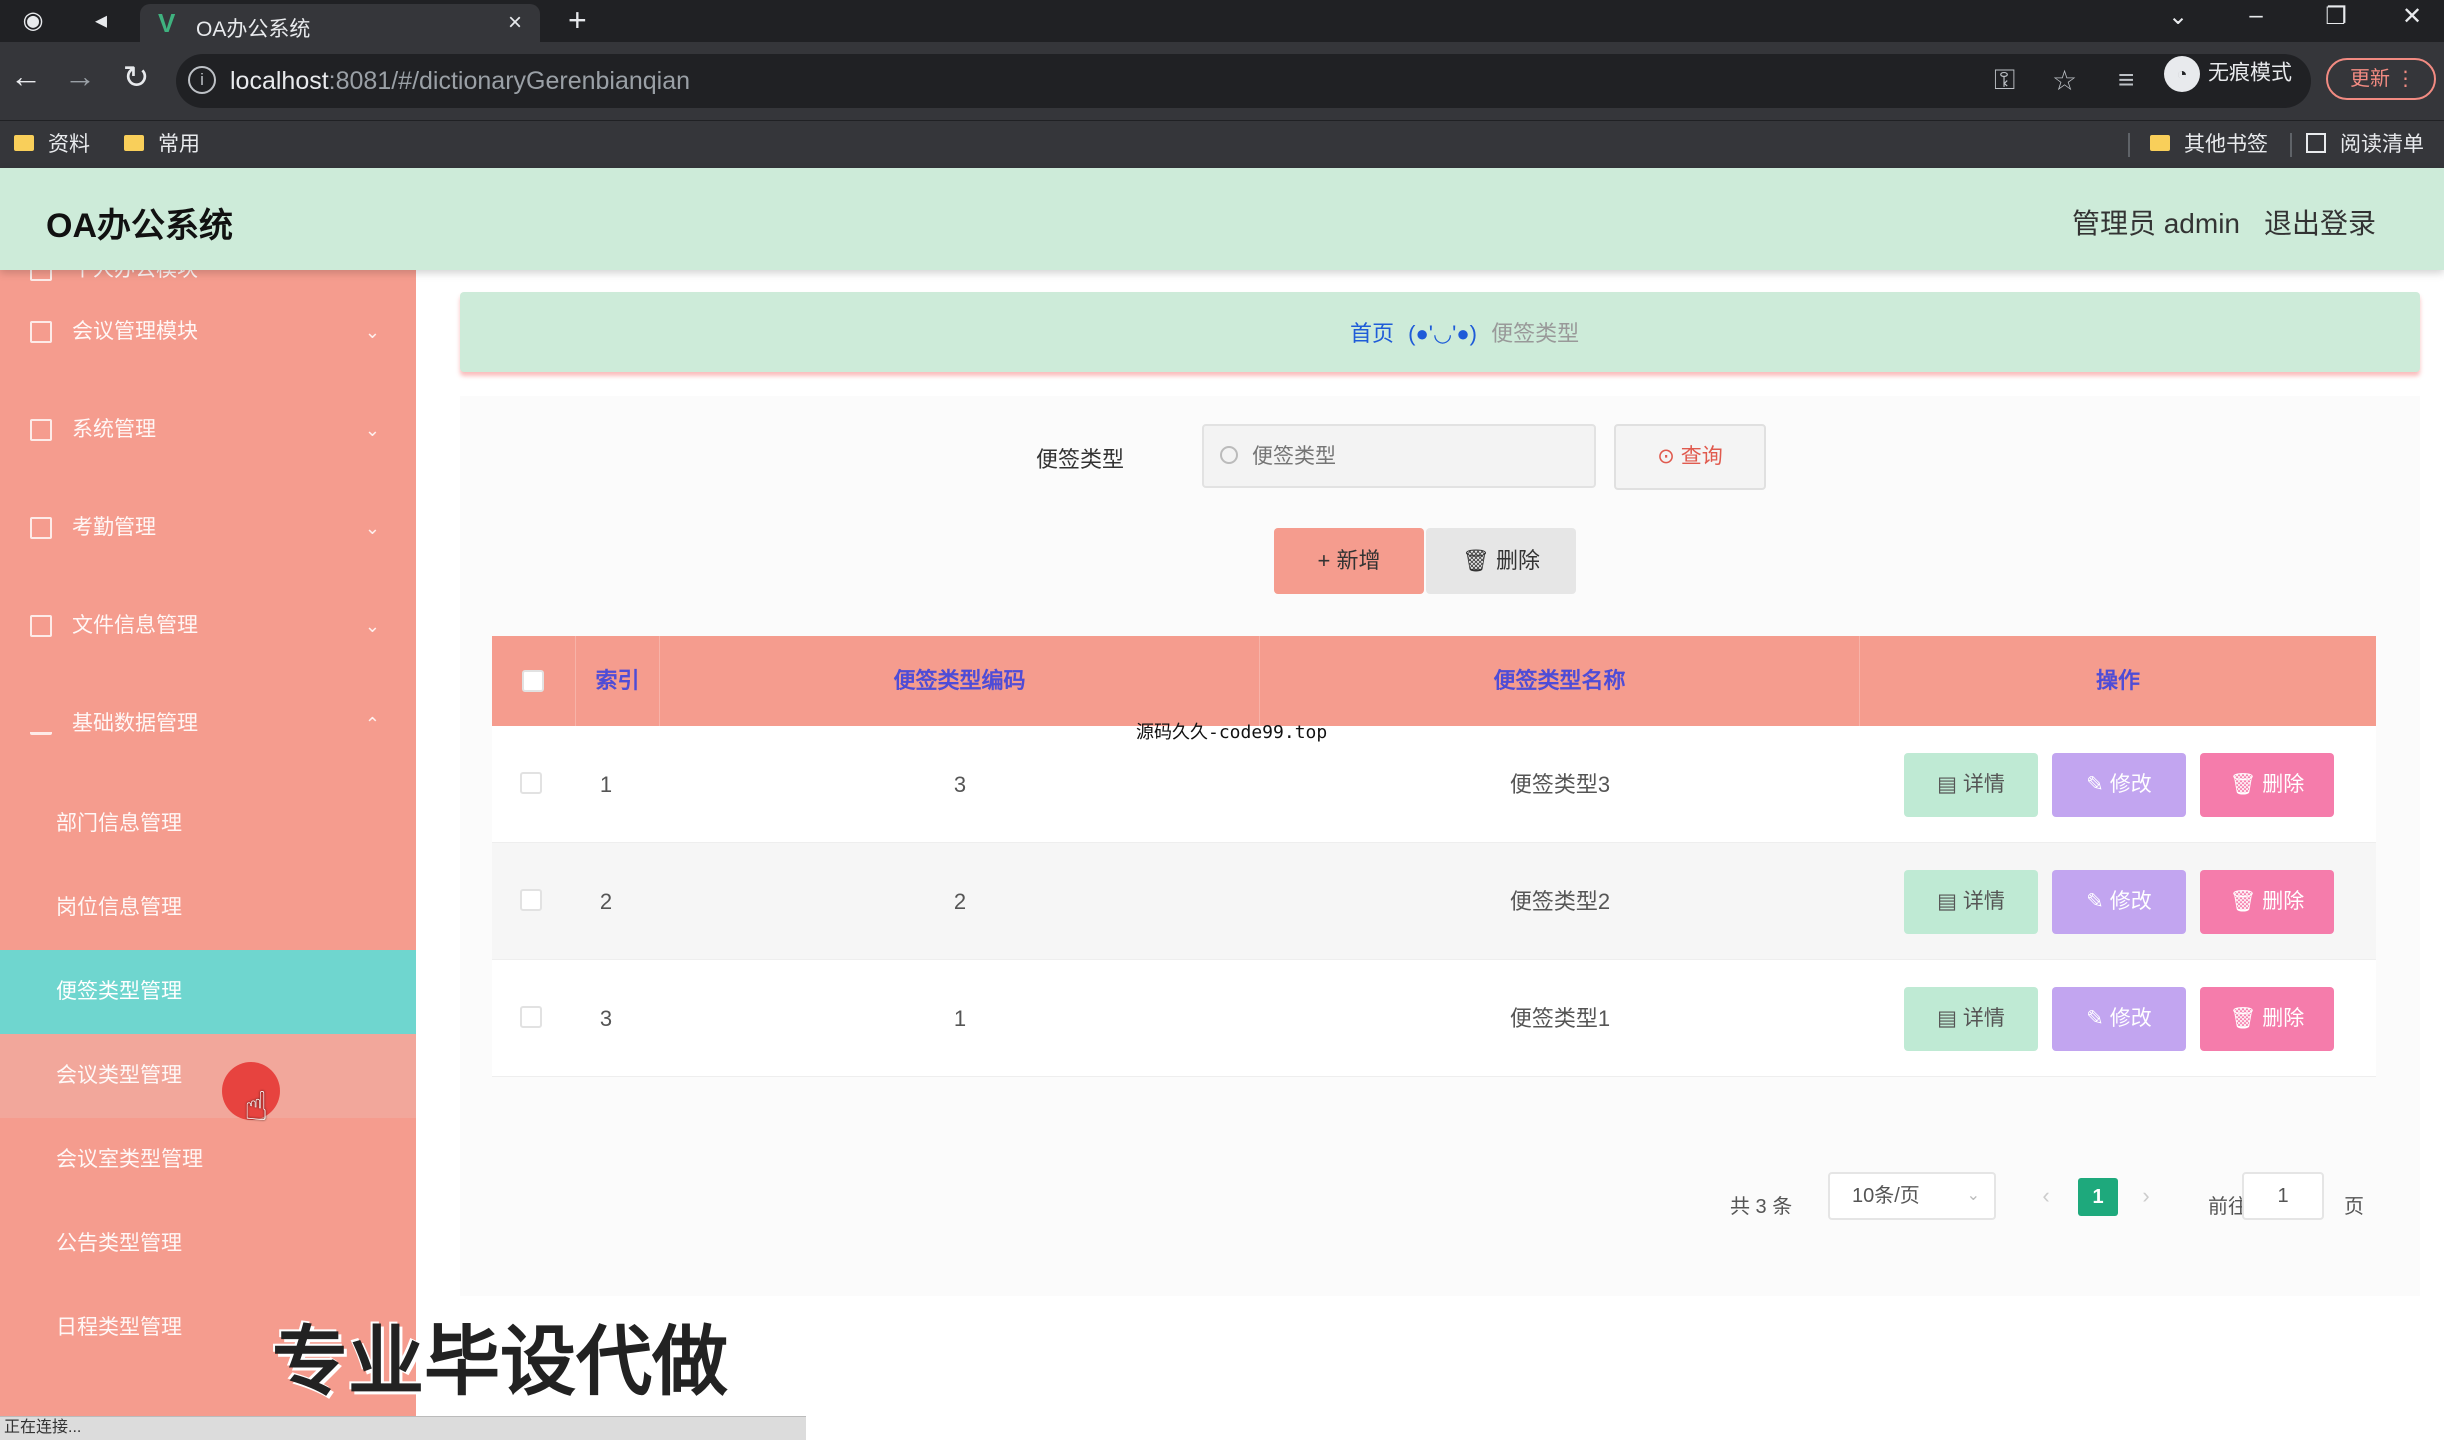  What do you see at coordinates (26, 76) in the screenshot?
I see `back-icon: ←` at bounding box center [26, 76].